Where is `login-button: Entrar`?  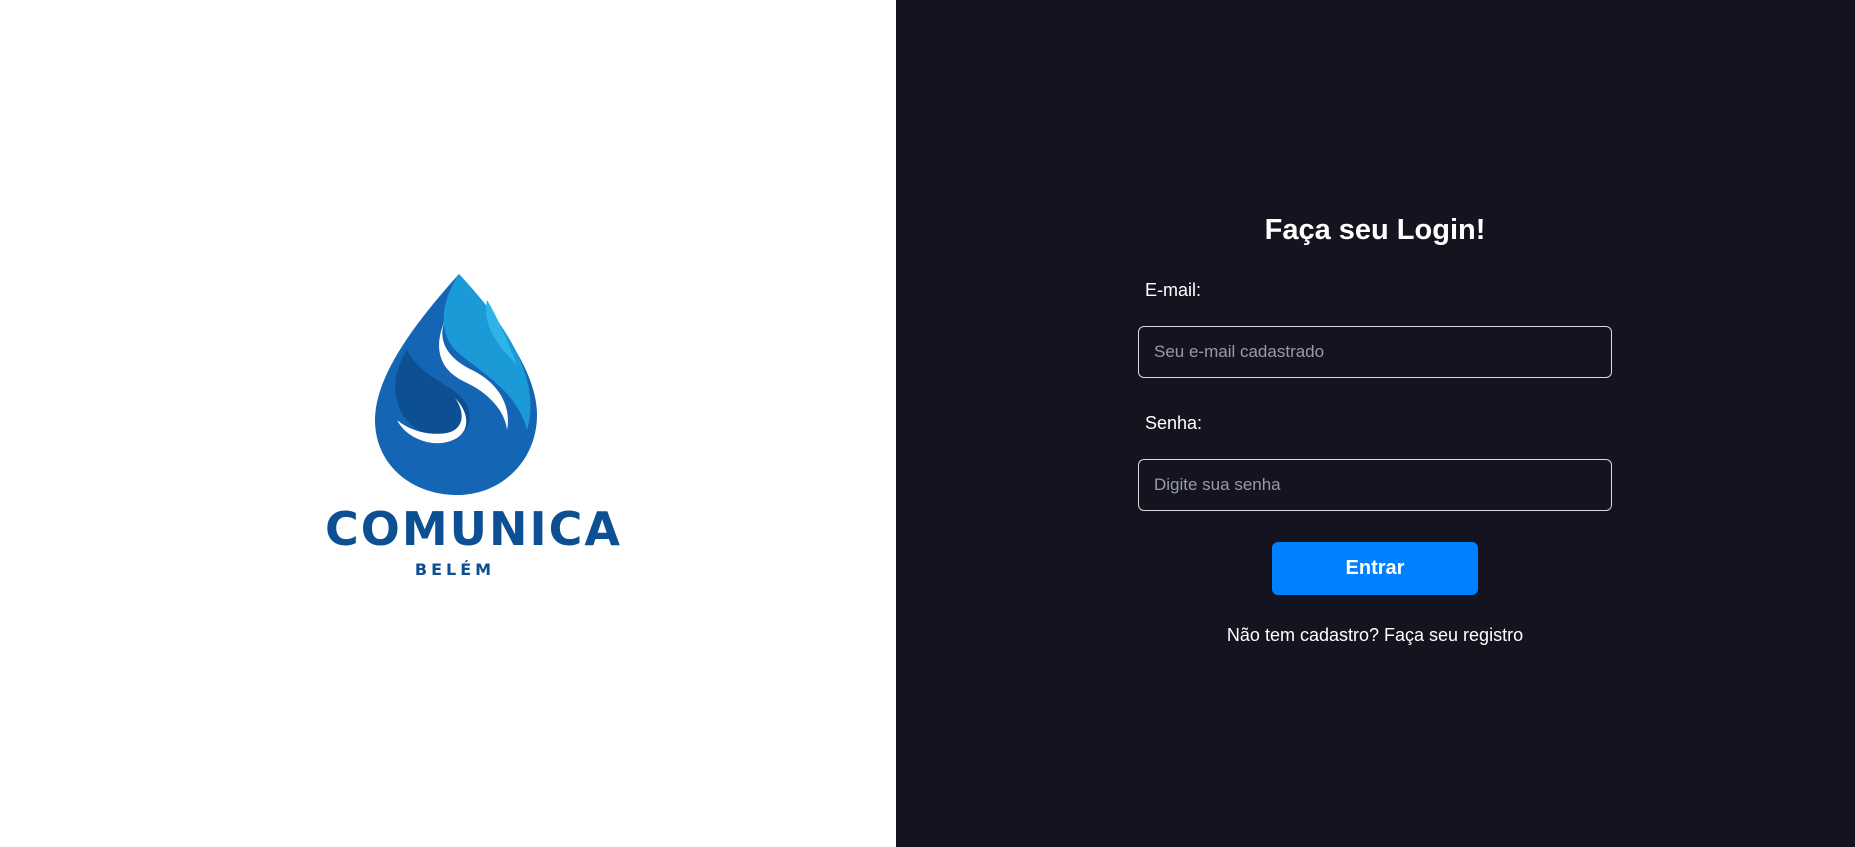
login-button: Entrar is located at coordinates (1375, 568).